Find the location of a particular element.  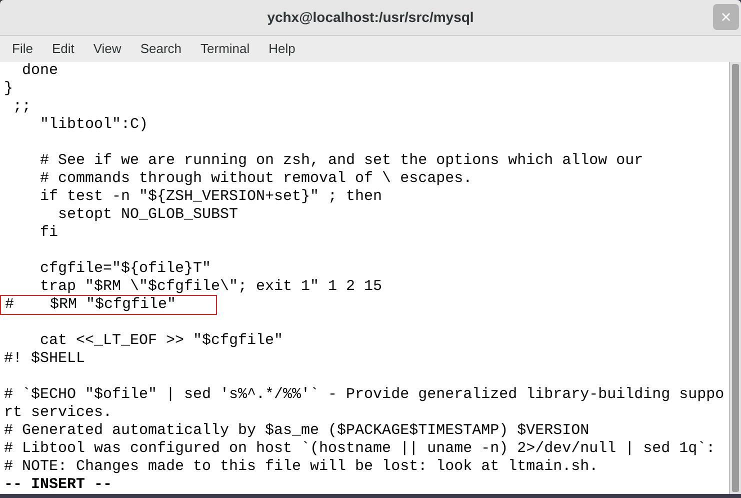

menu-item: Edit is located at coordinates (63, 49).